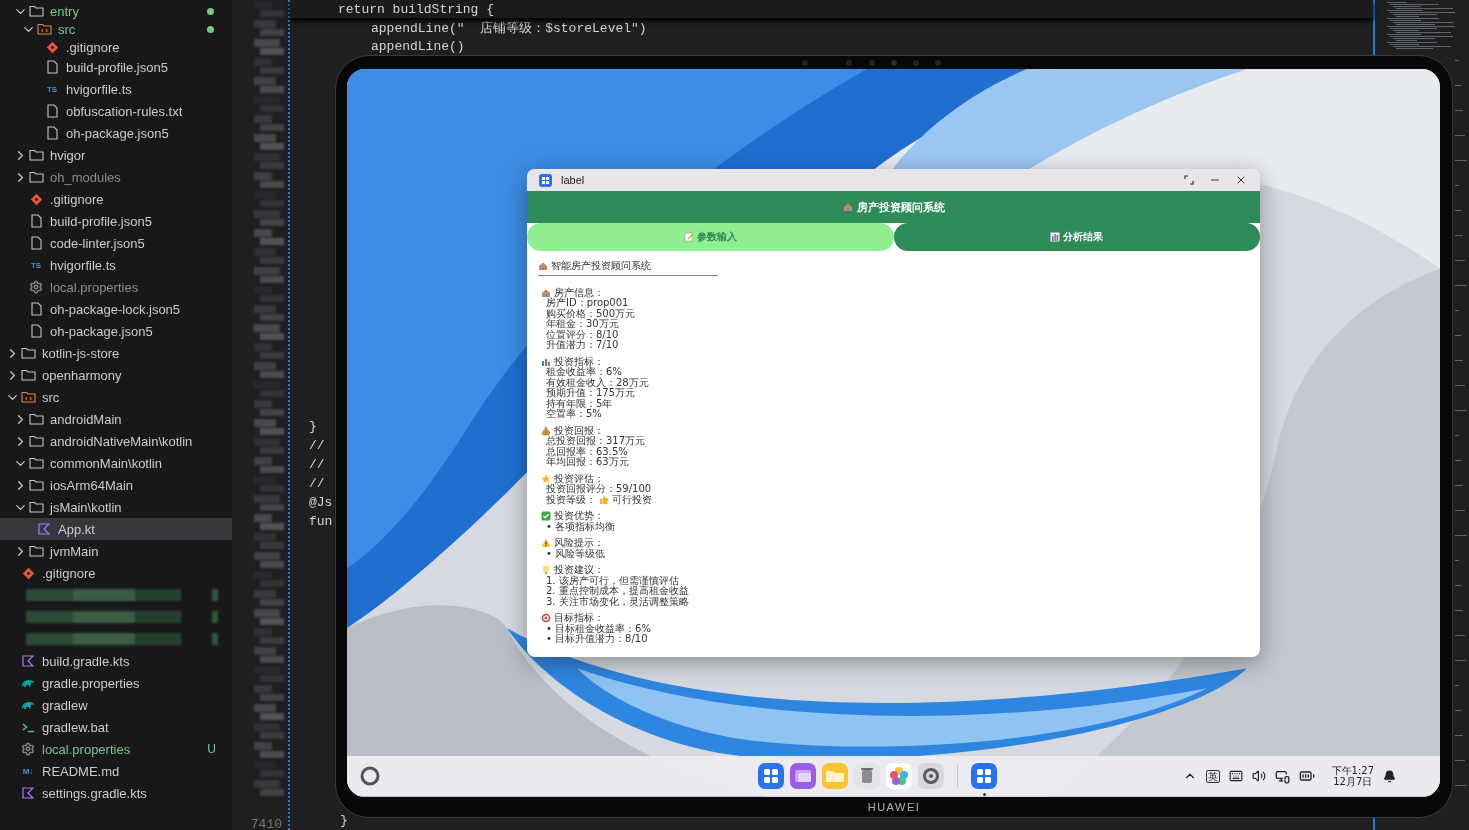  Describe the element at coordinates (579, 292) in the screenshot. I see `section-heading: 房产信息：` at that location.